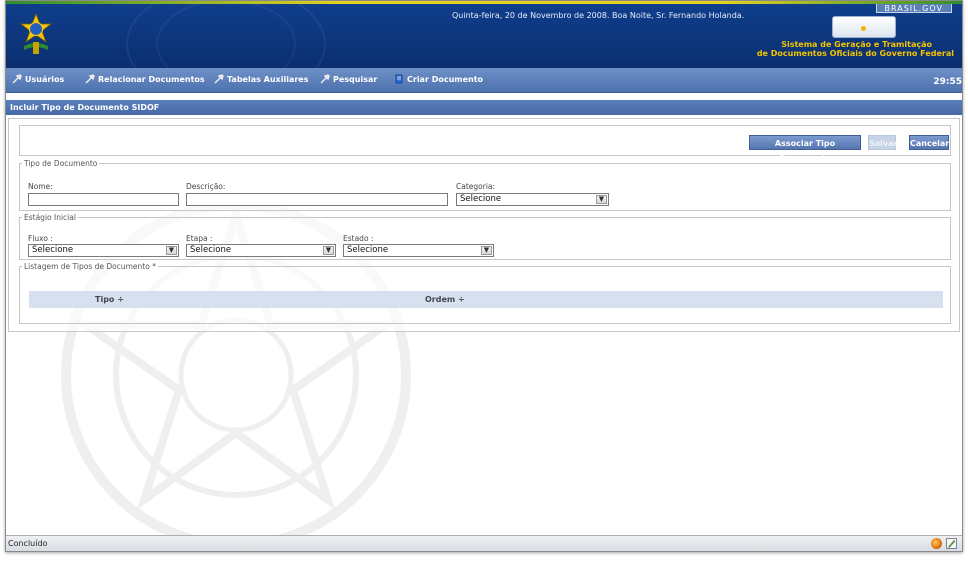 The width and height of the screenshot is (968, 561). What do you see at coordinates (199, 238) in the screenshot?
I see `etapa-label: Etapa :` at bounding box center [199, 238].